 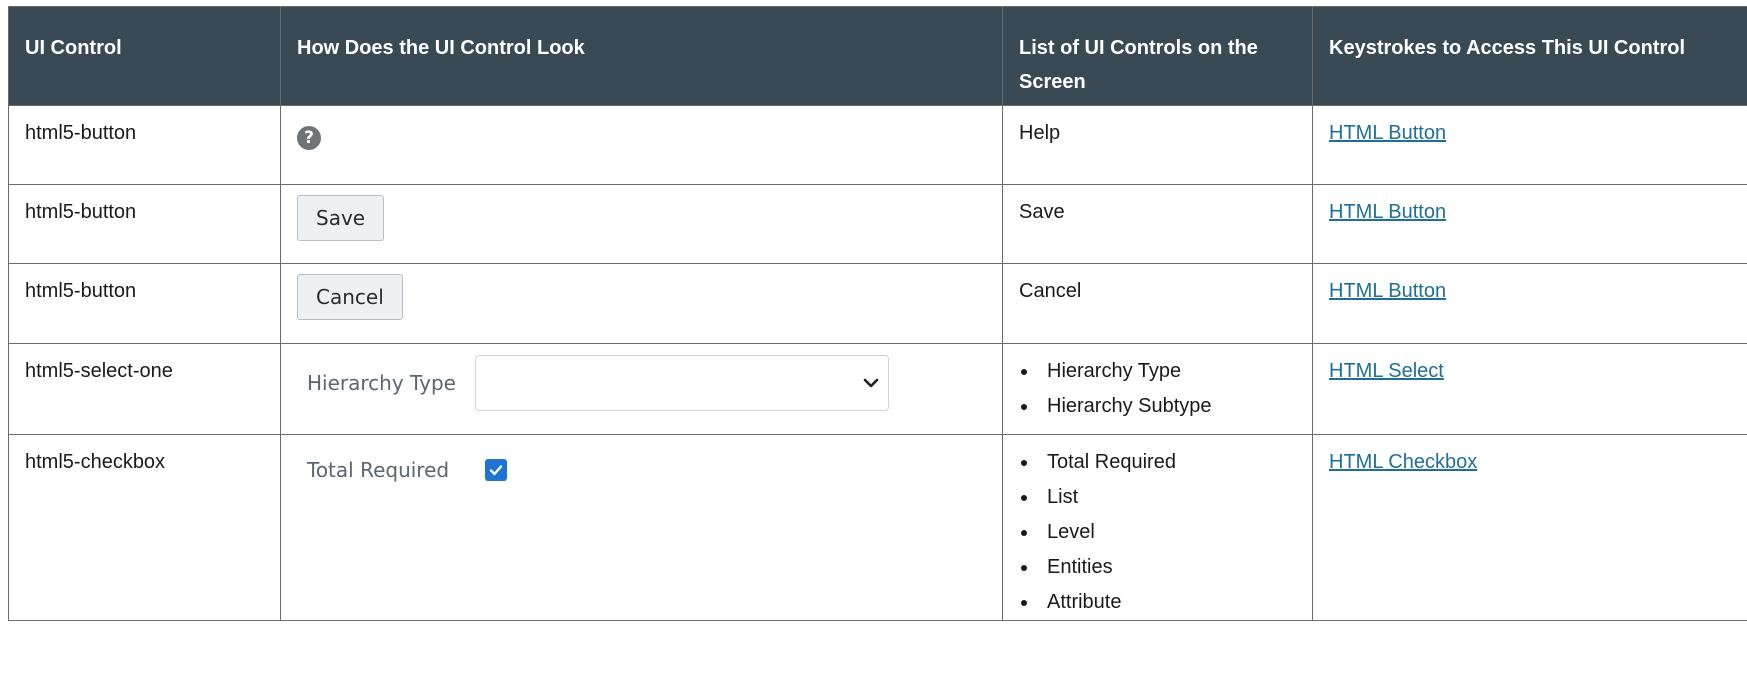 What do you see at coordinates (1157, 145) in the screenshot?
I see `cell-controls-list: Help` at bounding box center [1157, 145].